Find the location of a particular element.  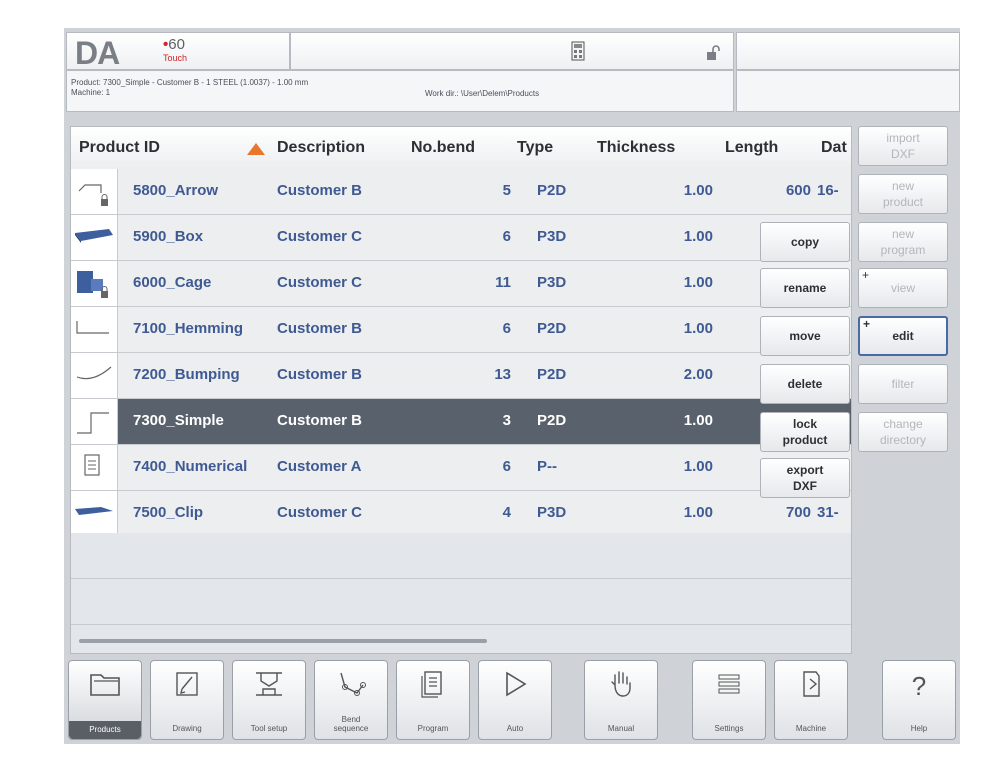

hand-icon is located at coordinates (621, 684).